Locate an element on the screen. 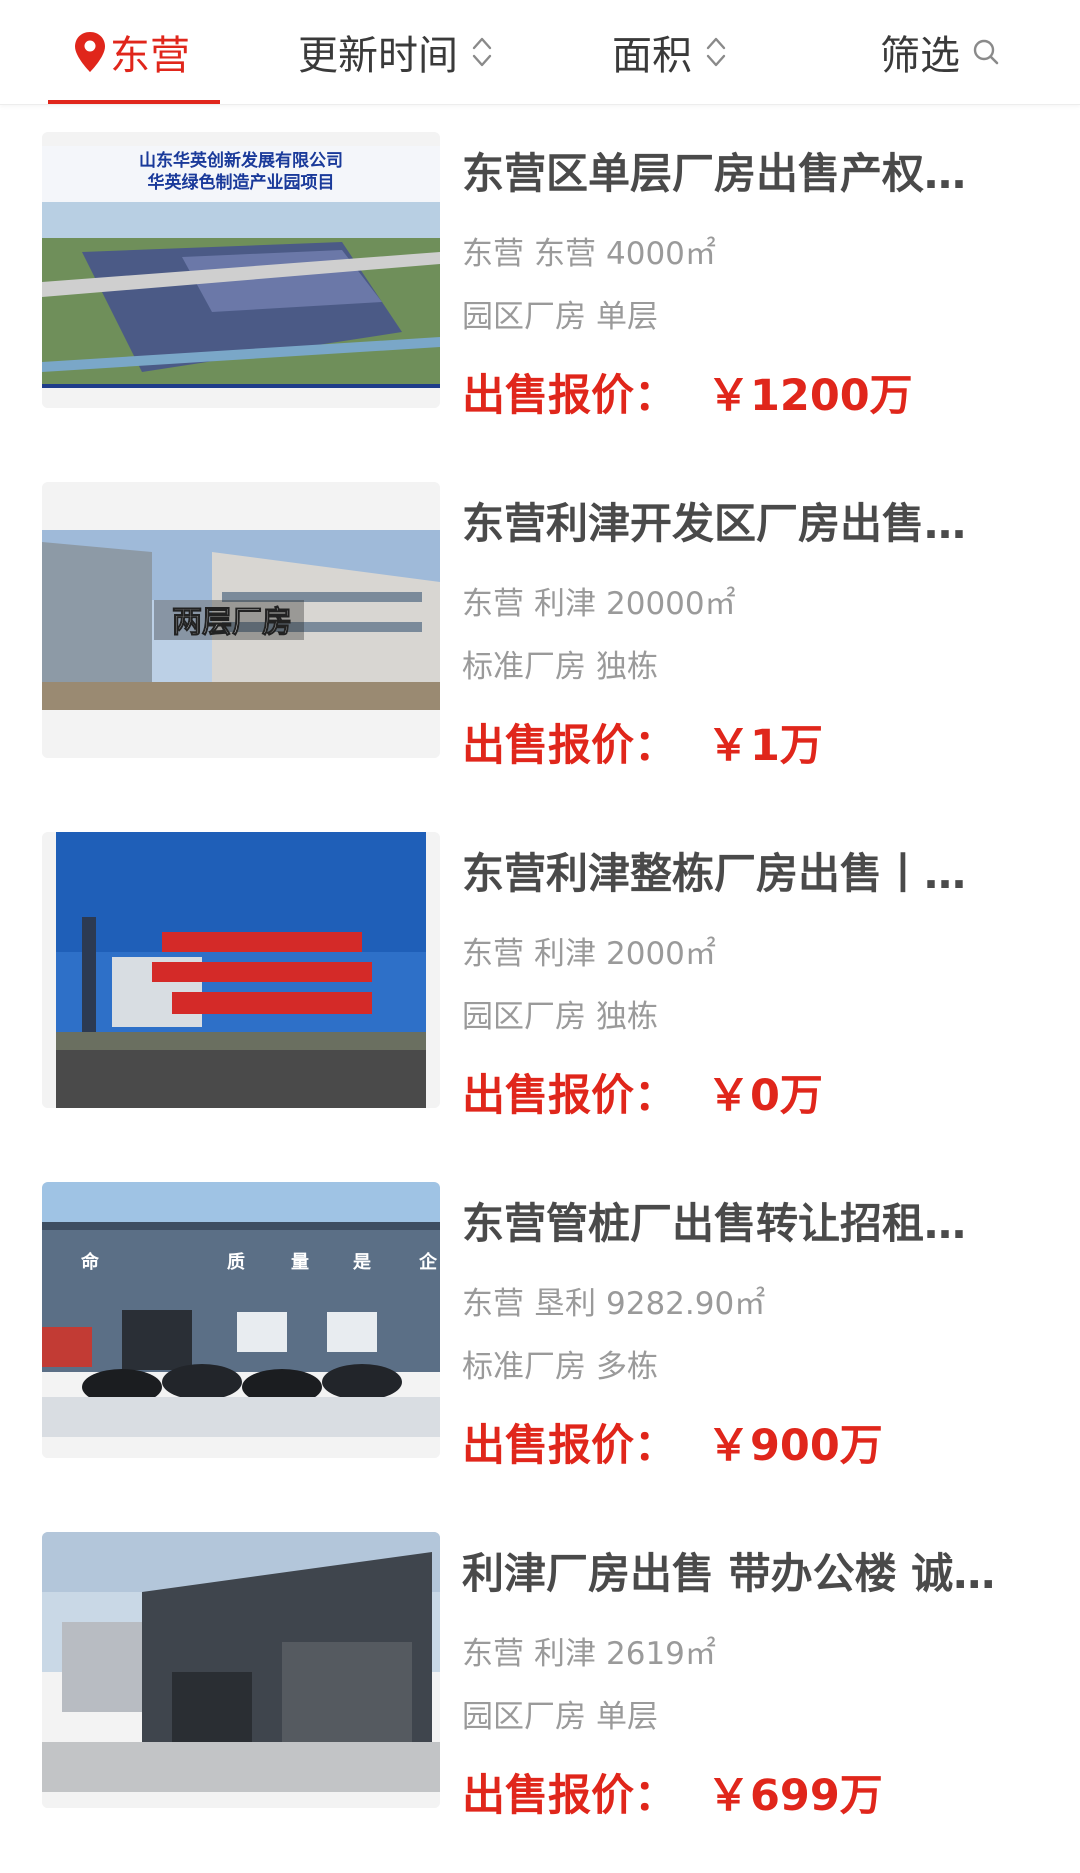 The height and width of the screenshot is (1873, 1080). image-caption: 山东华英创新发展有限公司 is located at coordinates (241, 160).